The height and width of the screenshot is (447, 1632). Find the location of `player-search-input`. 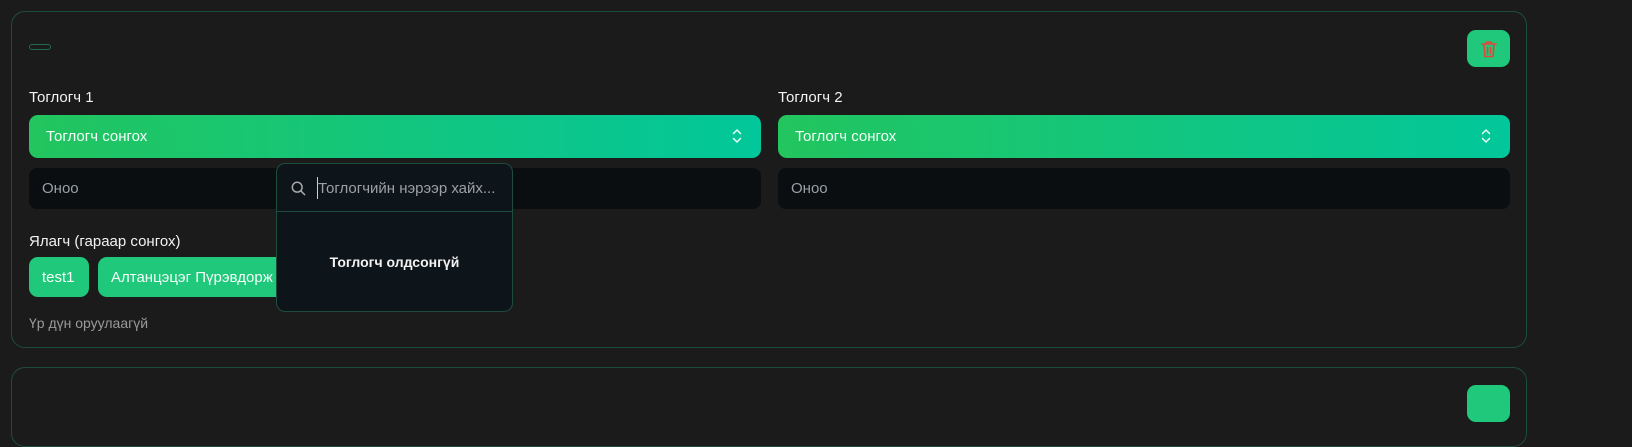

player-search-input is located at coordinates (410, 188).